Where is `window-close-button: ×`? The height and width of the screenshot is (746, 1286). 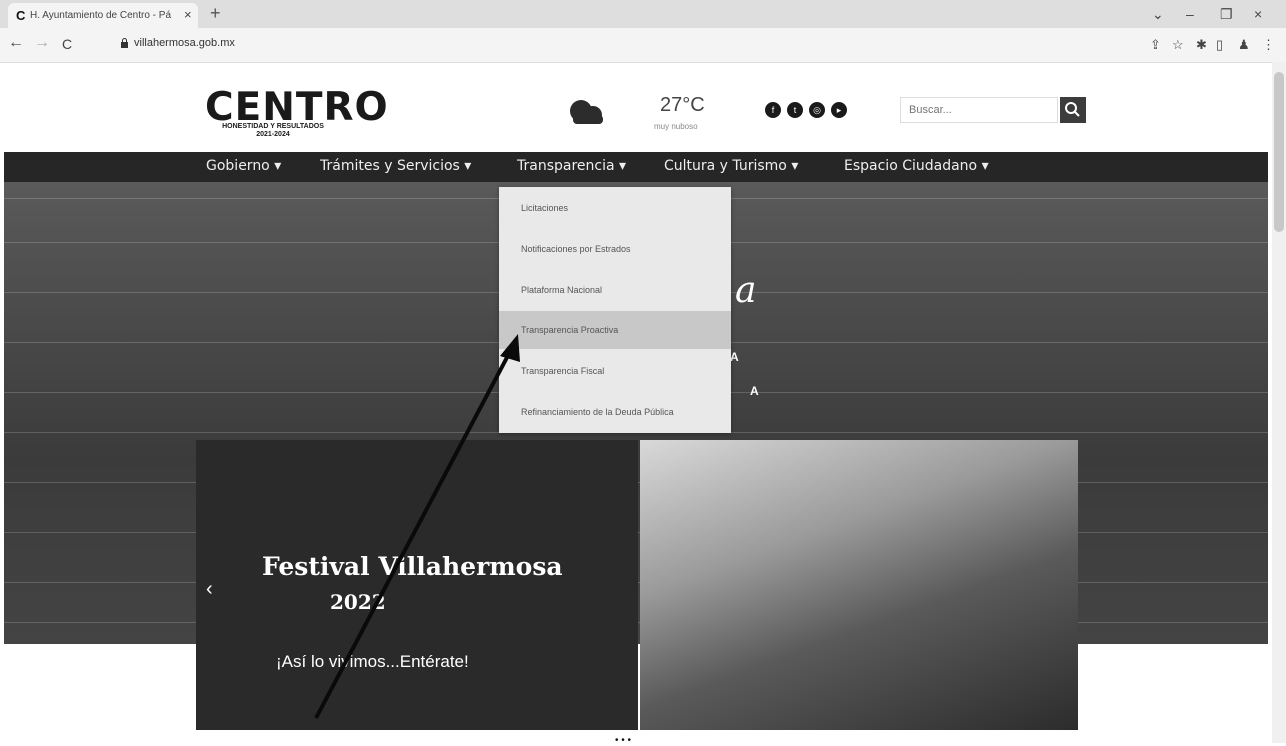
window-close-button: × is located at coordinates (1258, 14).